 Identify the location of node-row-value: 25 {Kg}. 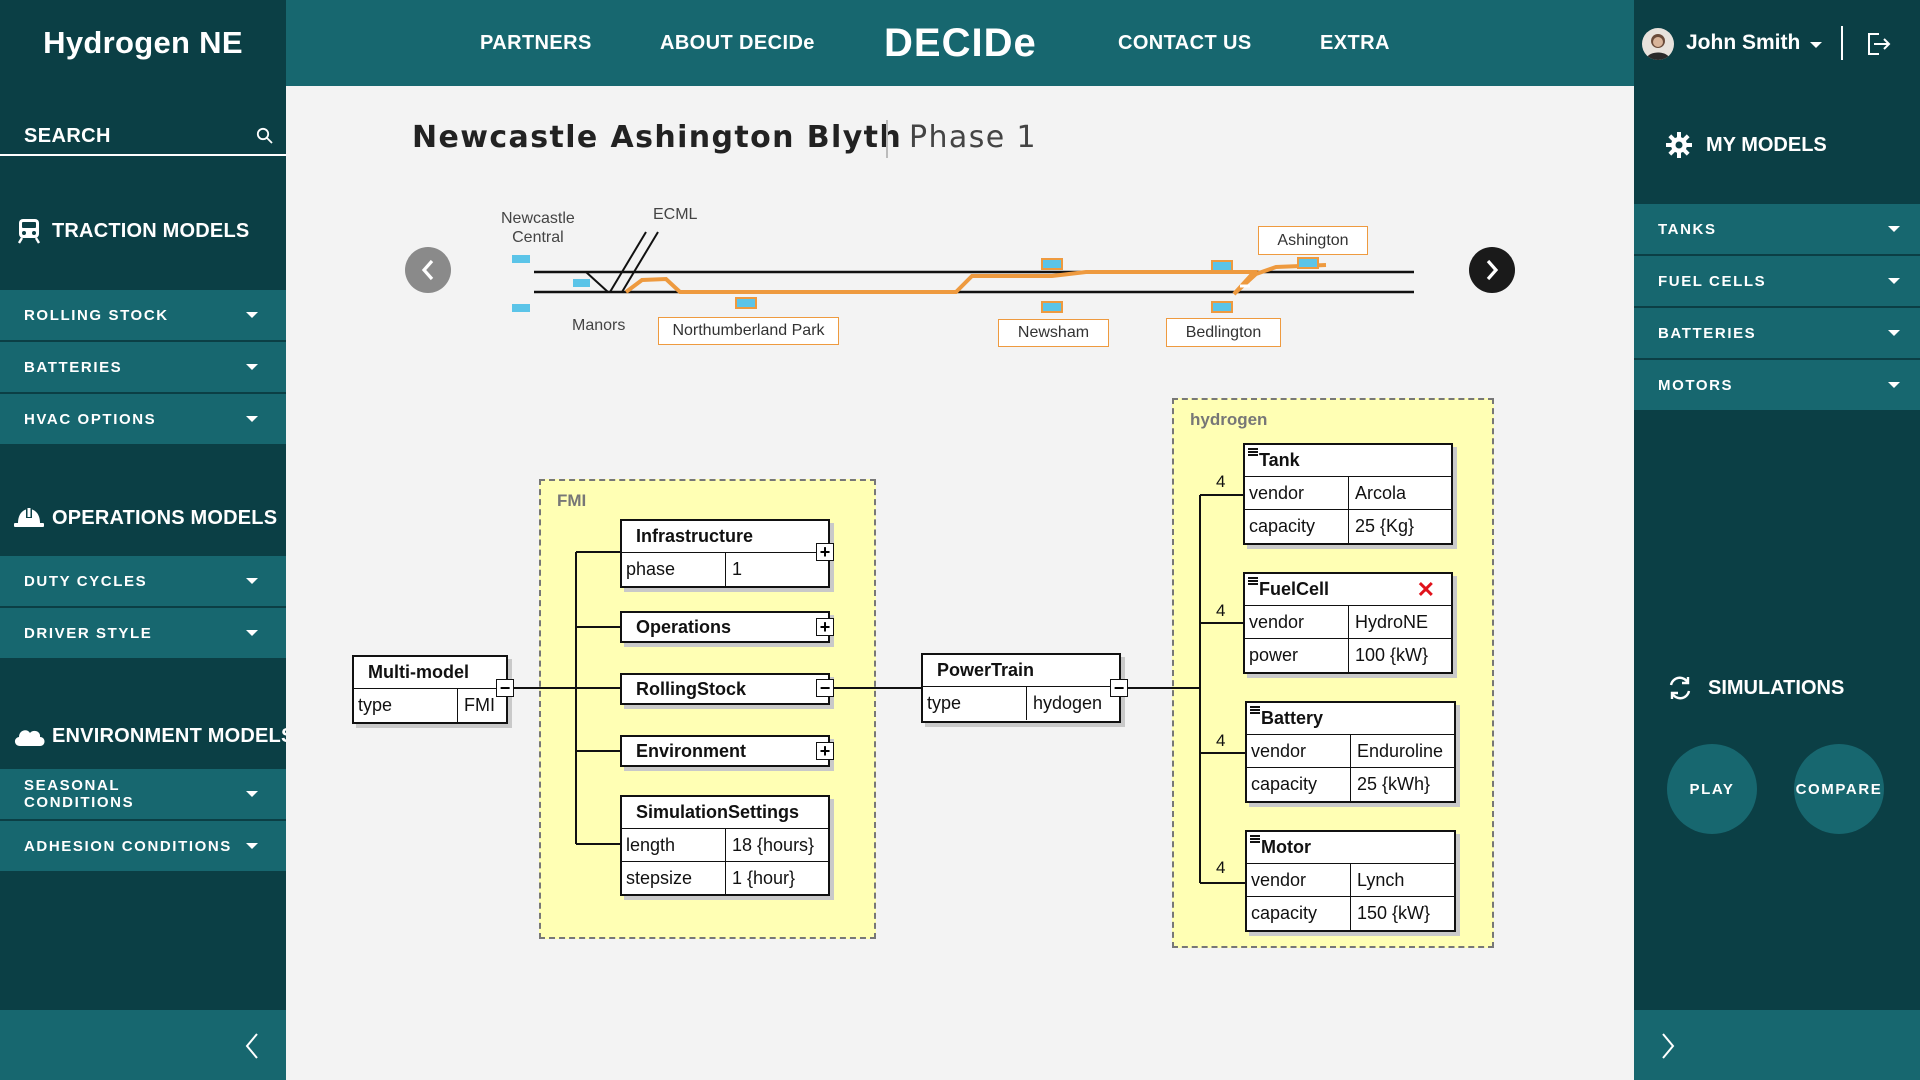
(1385, 526).